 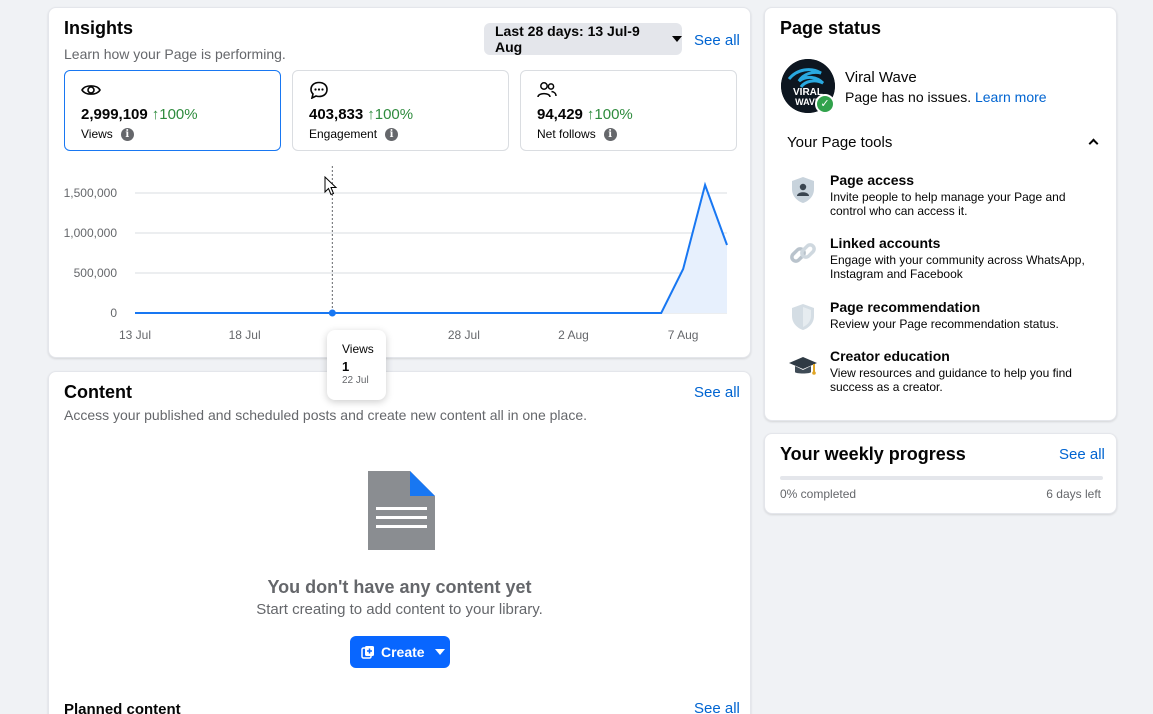 I want to click on y-tick-label: 500,000, so click(x=96, y=273).